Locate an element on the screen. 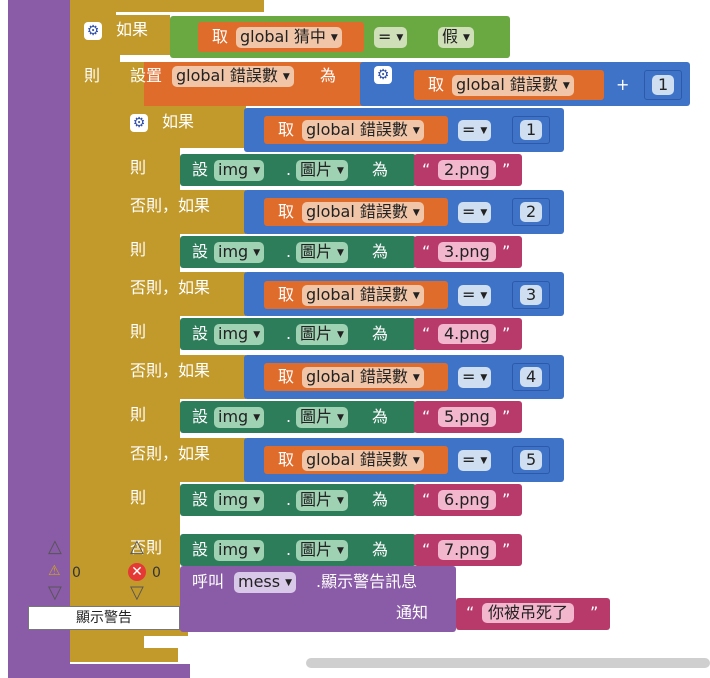 This screenshot has height=678, width=710. operator-dropdown-5: = ▼ is located at coordinates (475, 460).